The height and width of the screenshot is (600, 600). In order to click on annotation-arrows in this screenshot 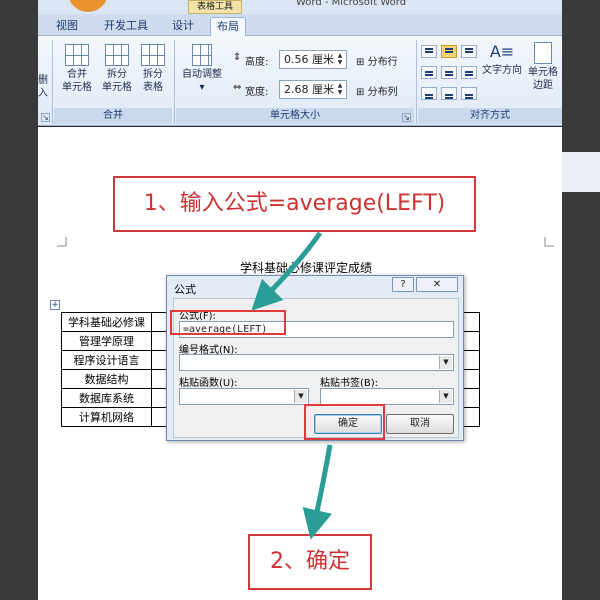, I will do `click(292, 385)`.